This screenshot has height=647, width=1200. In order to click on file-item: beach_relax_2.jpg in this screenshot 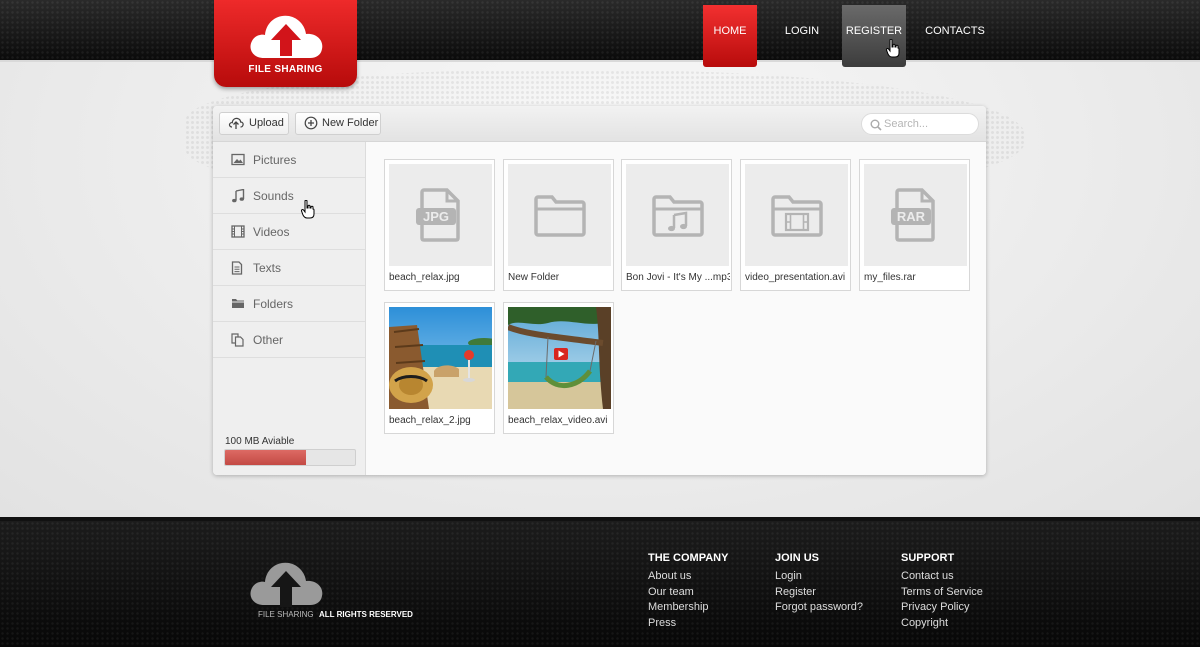, I will do `click(439, 368)`.